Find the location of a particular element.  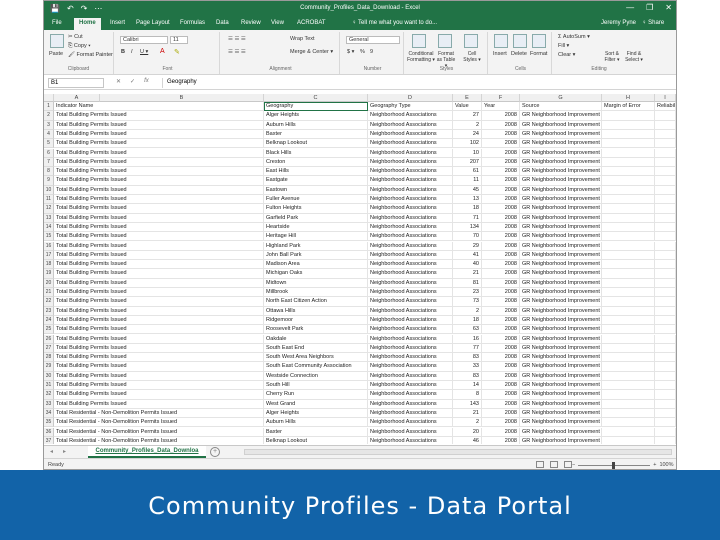

autosum-button: Σ AutoSum ▾ is located at coordinates (574, 37).